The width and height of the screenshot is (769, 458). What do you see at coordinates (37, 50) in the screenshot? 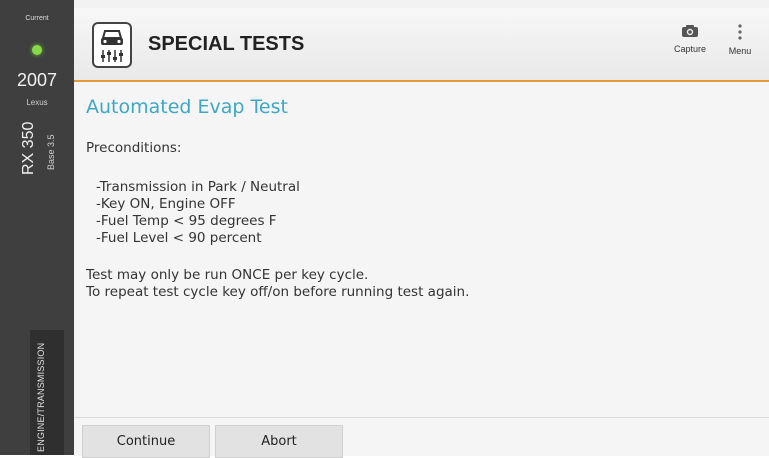
I see `status-indicator-icon` at bounding box center [37, 50].